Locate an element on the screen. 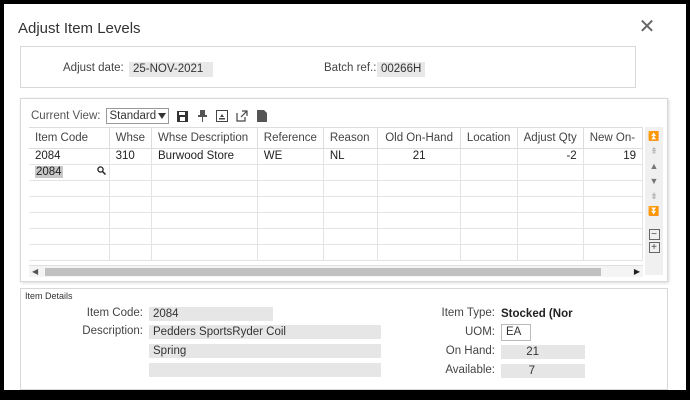 This screenshot has height=400, width=690. adjust-date-field: 25-NOV-2021 is located at coordinates (171, 69).